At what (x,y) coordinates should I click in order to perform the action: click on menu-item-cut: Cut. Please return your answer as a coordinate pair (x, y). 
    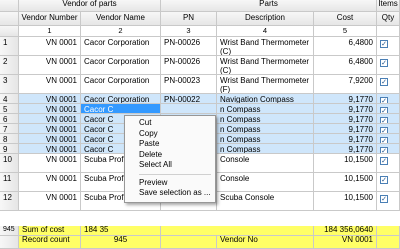
    Looking at the image, I should click on (170, 123).